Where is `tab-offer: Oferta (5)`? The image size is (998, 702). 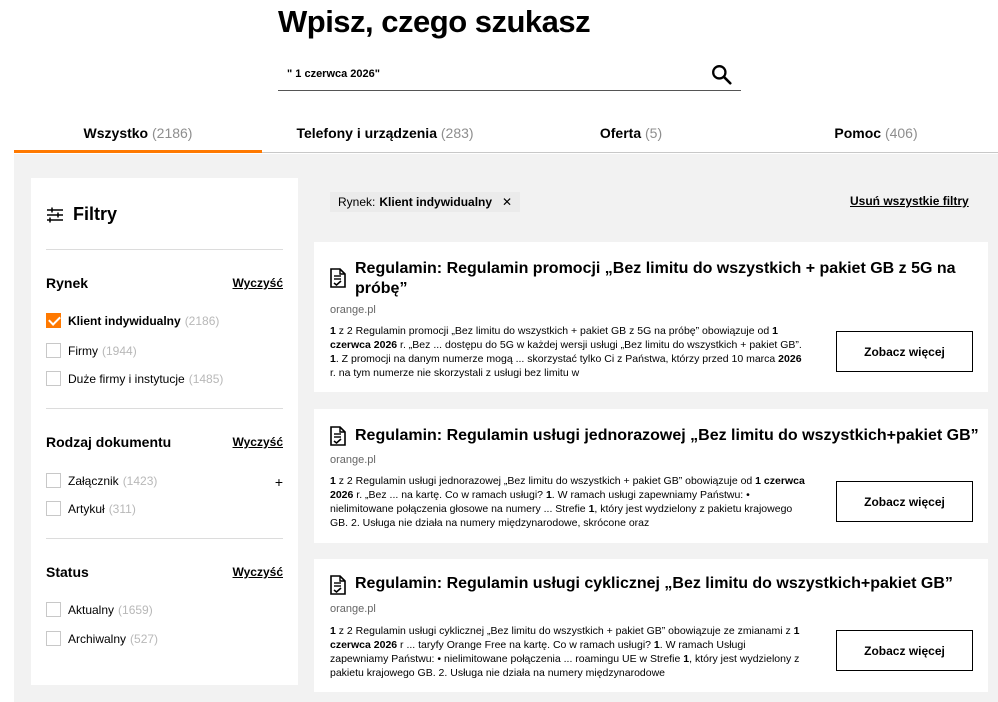 tab-offer: Oferta (5) is located at coordinates (631, 134).